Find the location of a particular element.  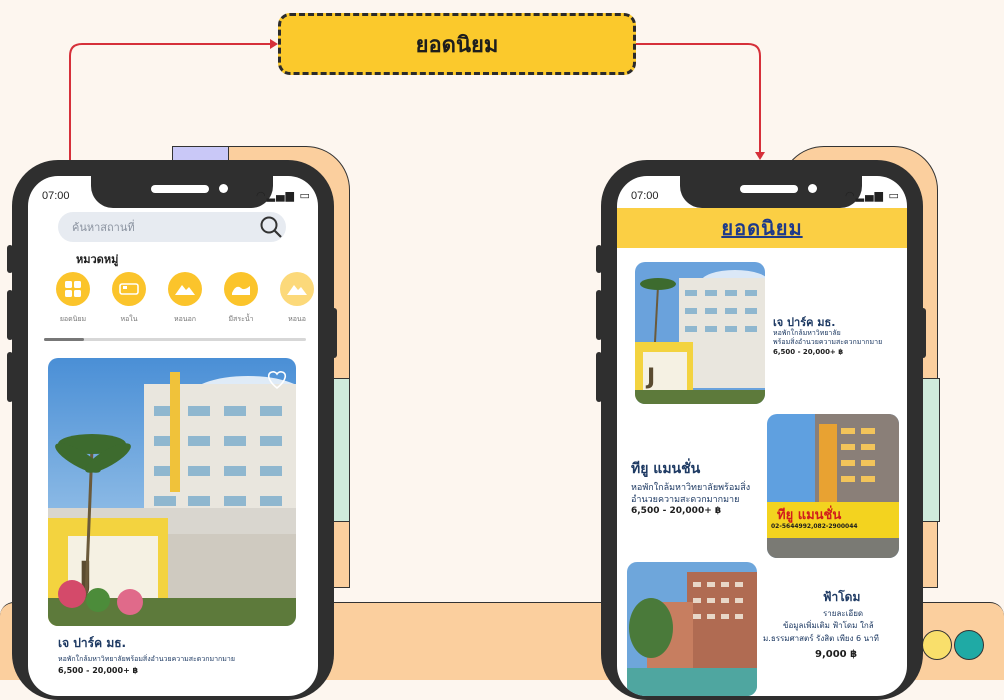

item-2-sign-text: ทียู แมนชั่น is located at coordinates (809, 515).